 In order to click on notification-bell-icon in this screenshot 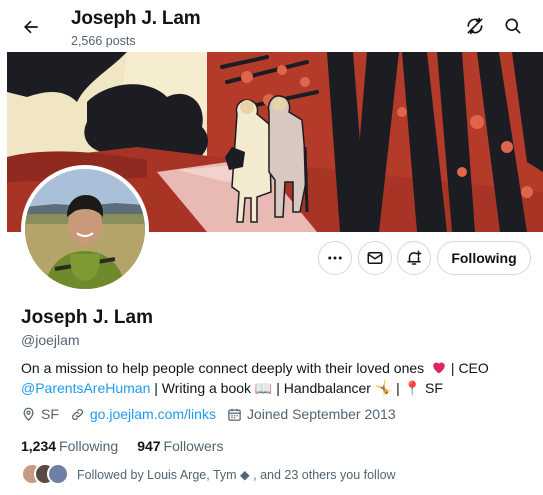, I will do `click(414, 257)`.